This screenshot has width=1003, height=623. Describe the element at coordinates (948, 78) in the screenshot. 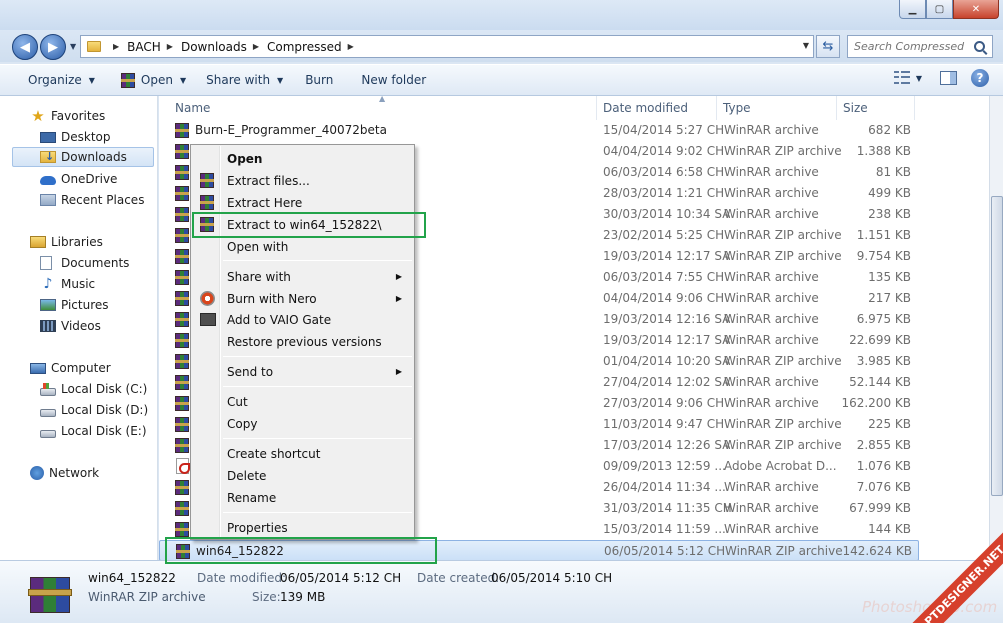

I see `preview-pane-icon` at that location.